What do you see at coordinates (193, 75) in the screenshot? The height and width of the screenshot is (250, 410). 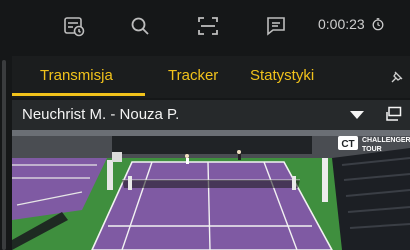 I see `tab-tracker: Tracker` at bounding box center [193, 75].